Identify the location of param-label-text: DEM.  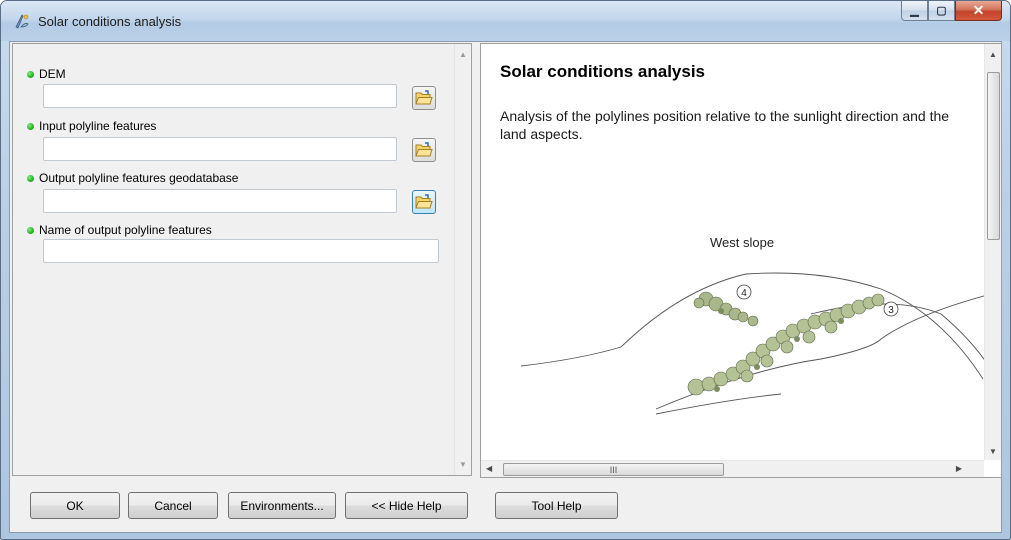
(52, 74).